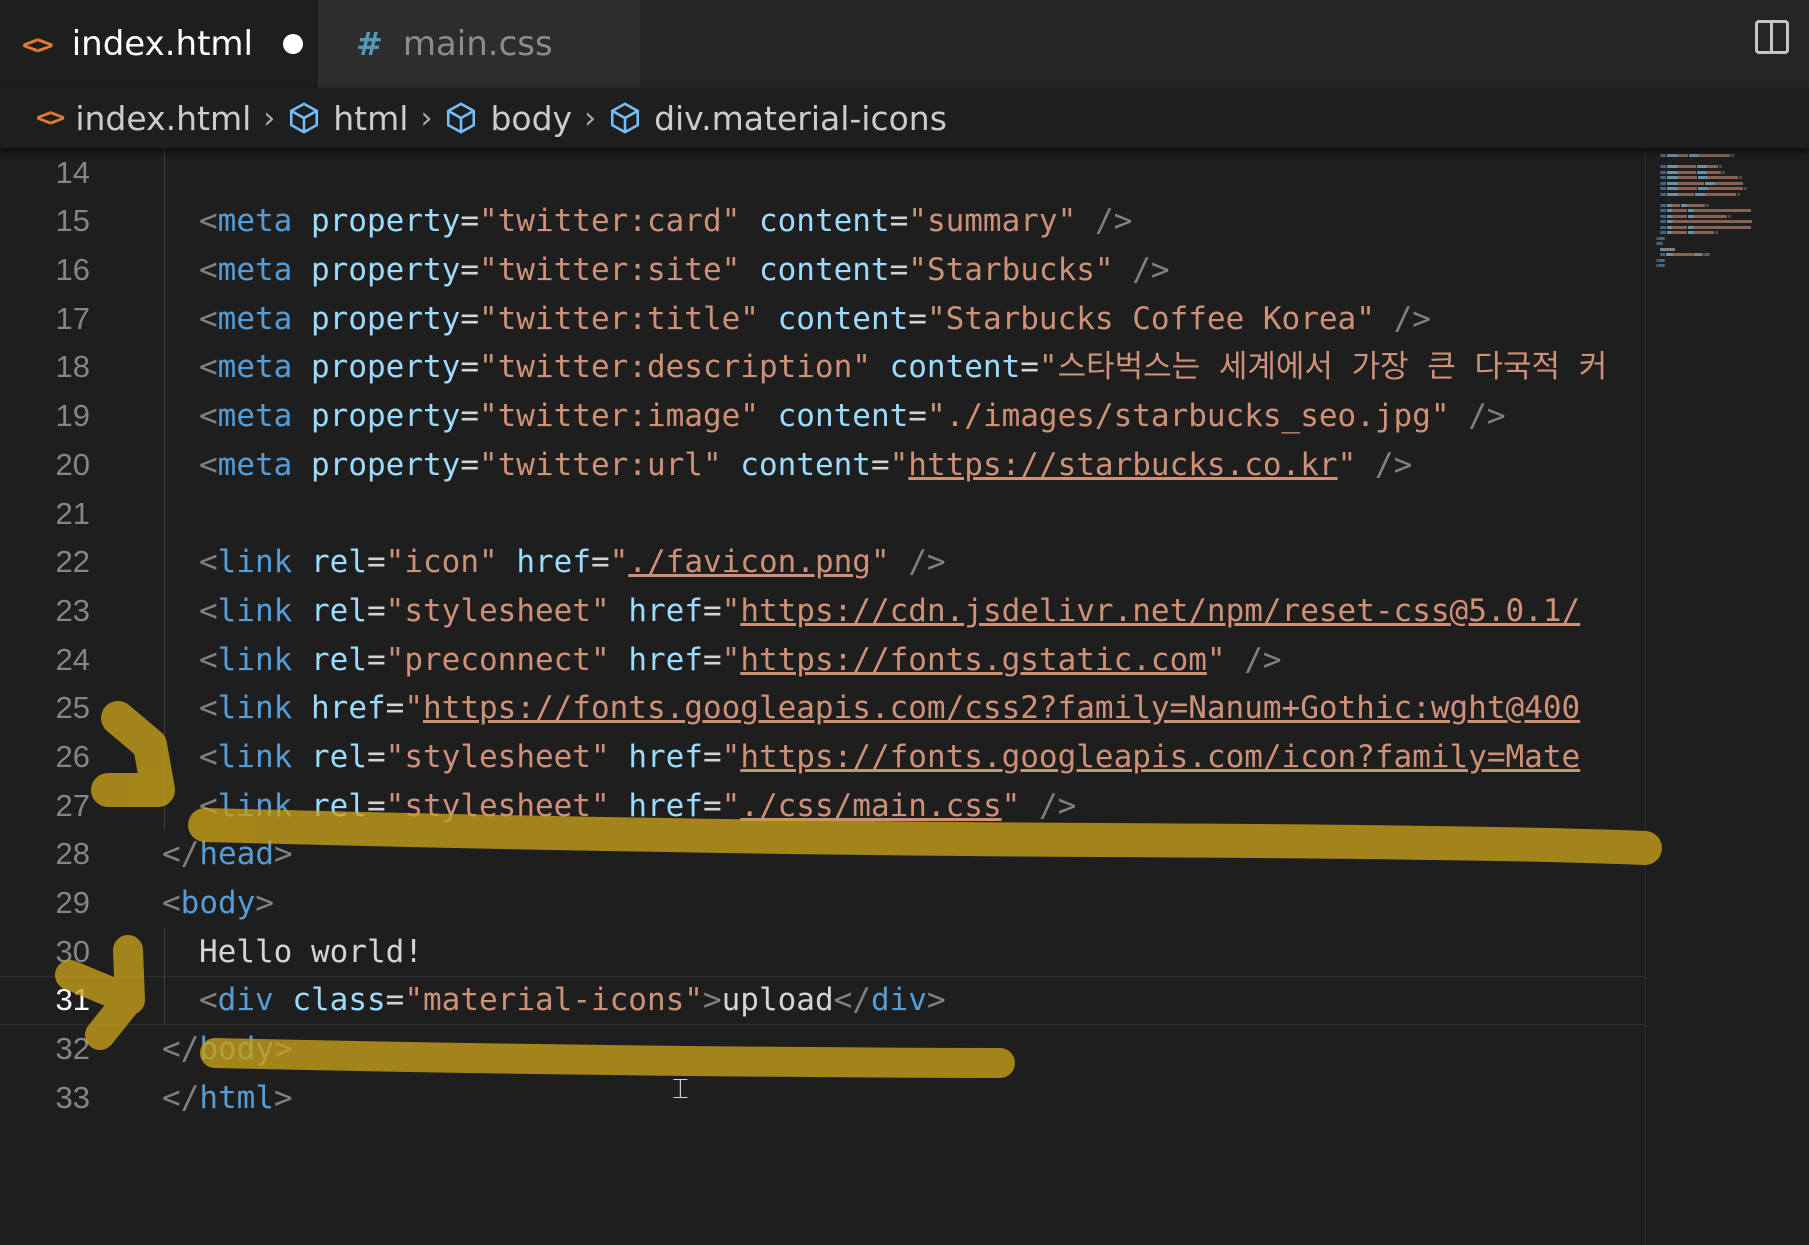 This screenshot has height=1245, width=1809. Describe the element at coordinates (426, 118) in the screenshot. I see `chevron-right-icon: ›` at that location.